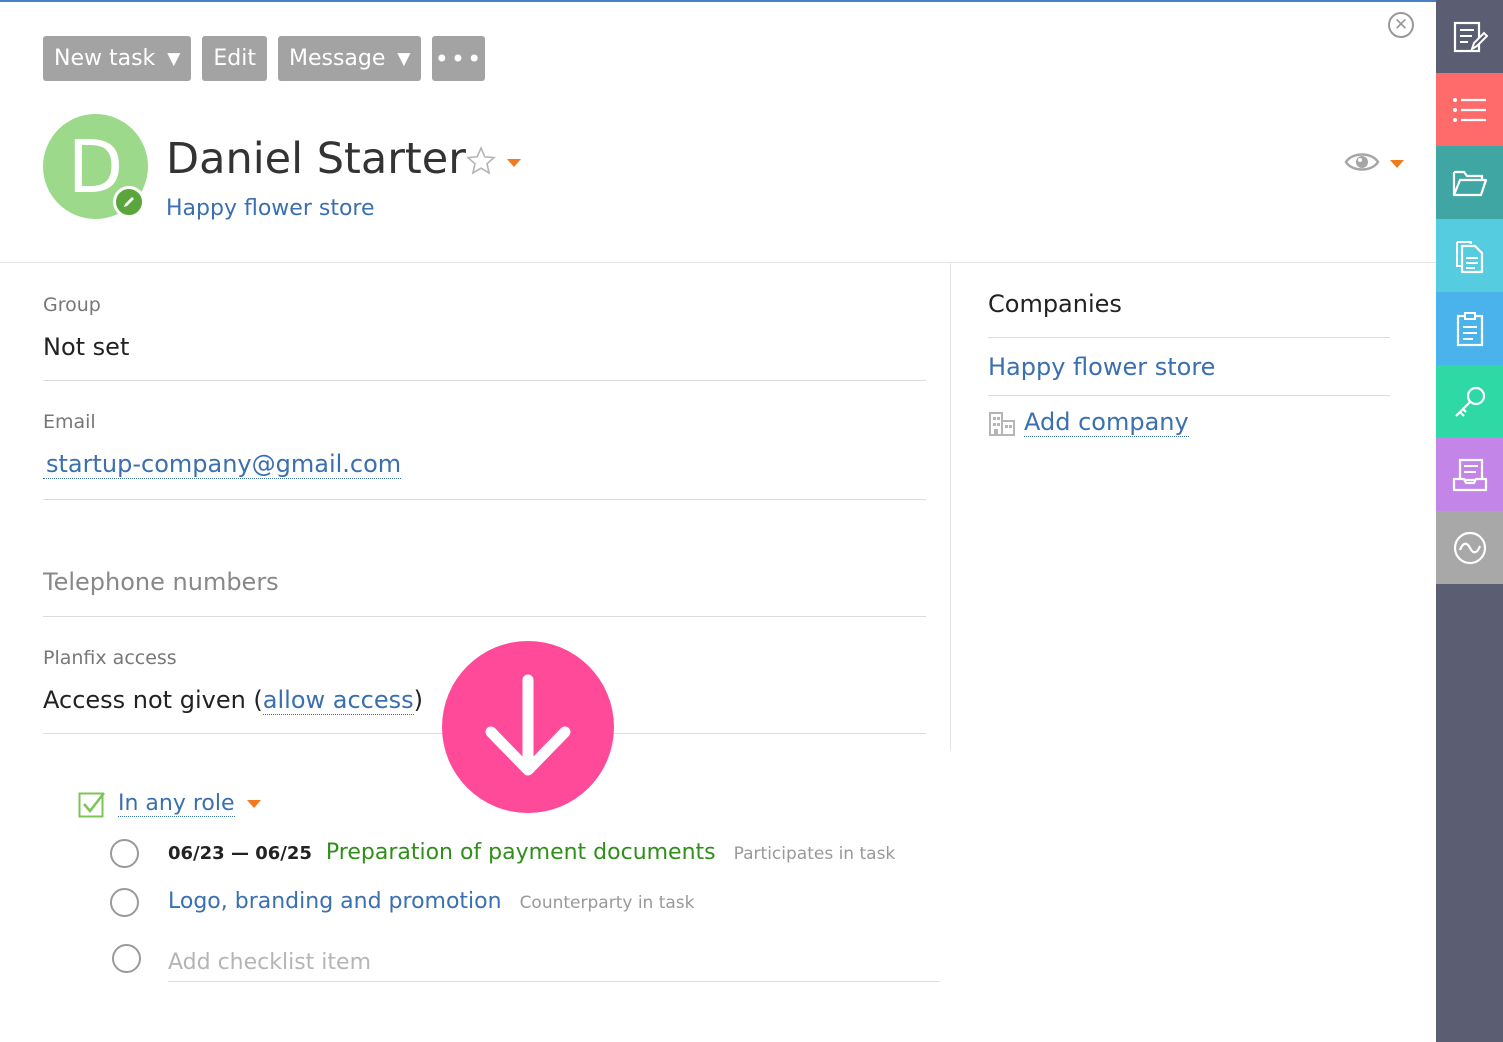  I want to click on telephone-numbers-field: Telephone numbers, so click(161, 582).